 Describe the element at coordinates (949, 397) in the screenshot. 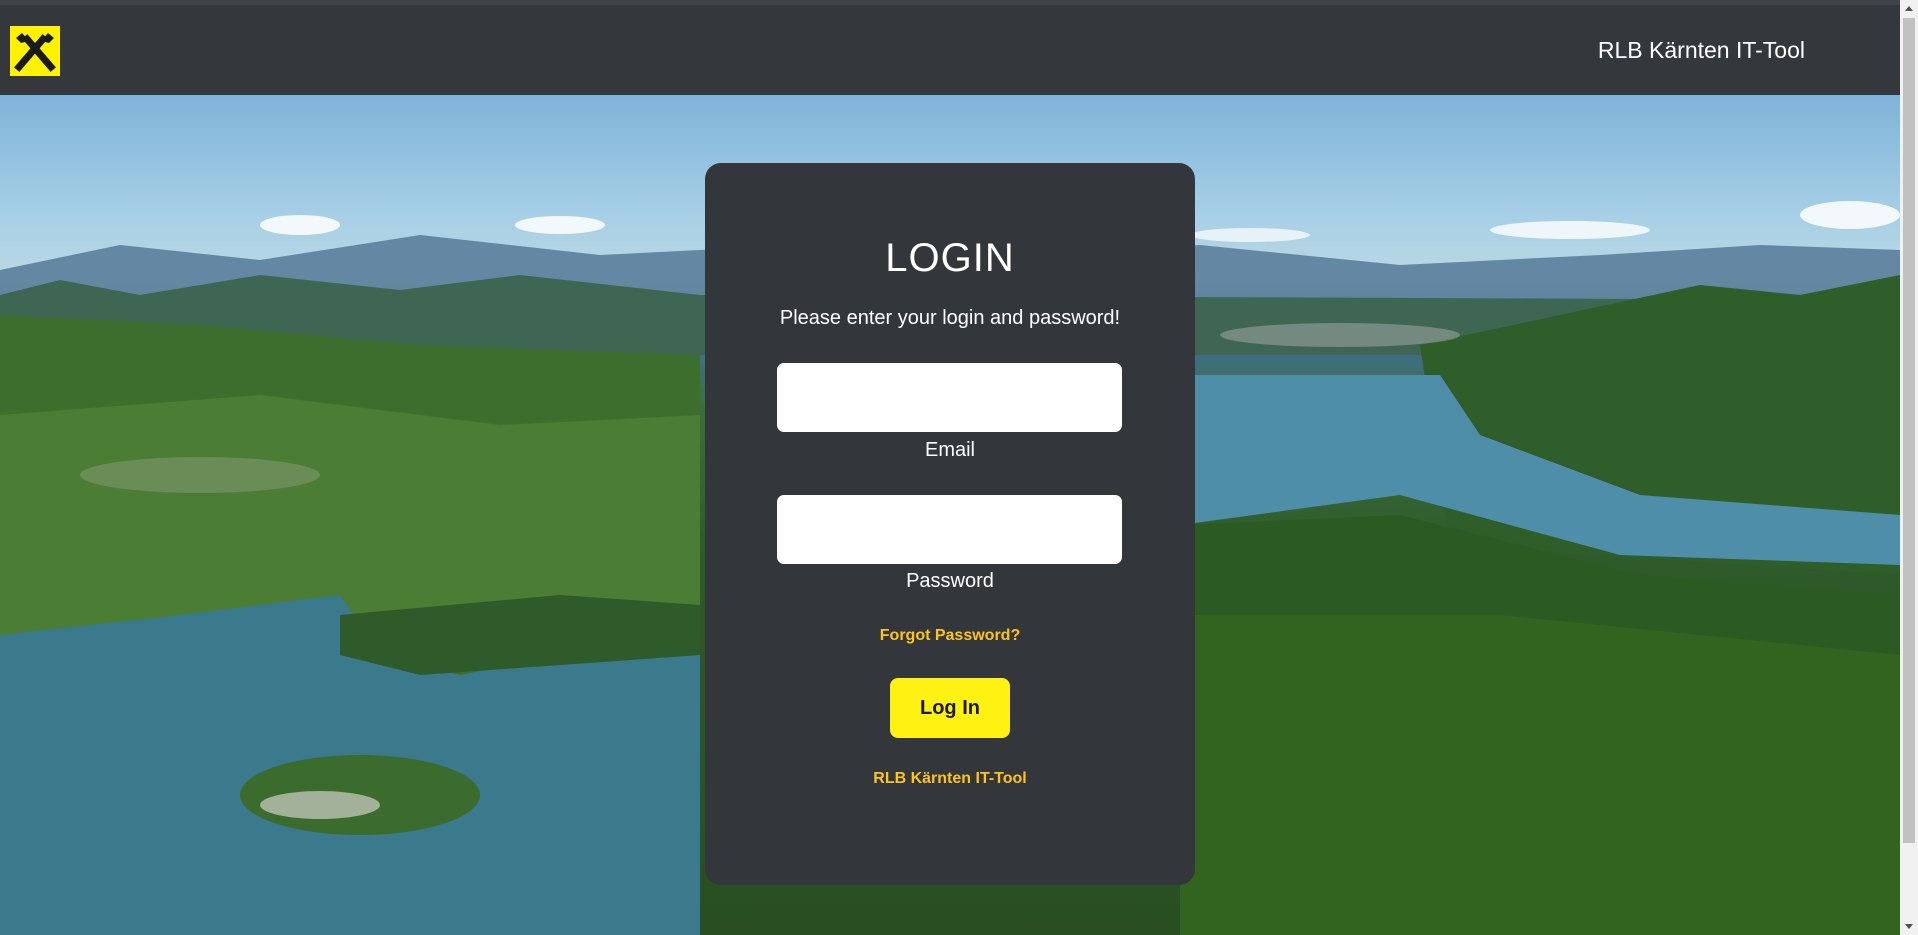

I see `email-input` at that location.